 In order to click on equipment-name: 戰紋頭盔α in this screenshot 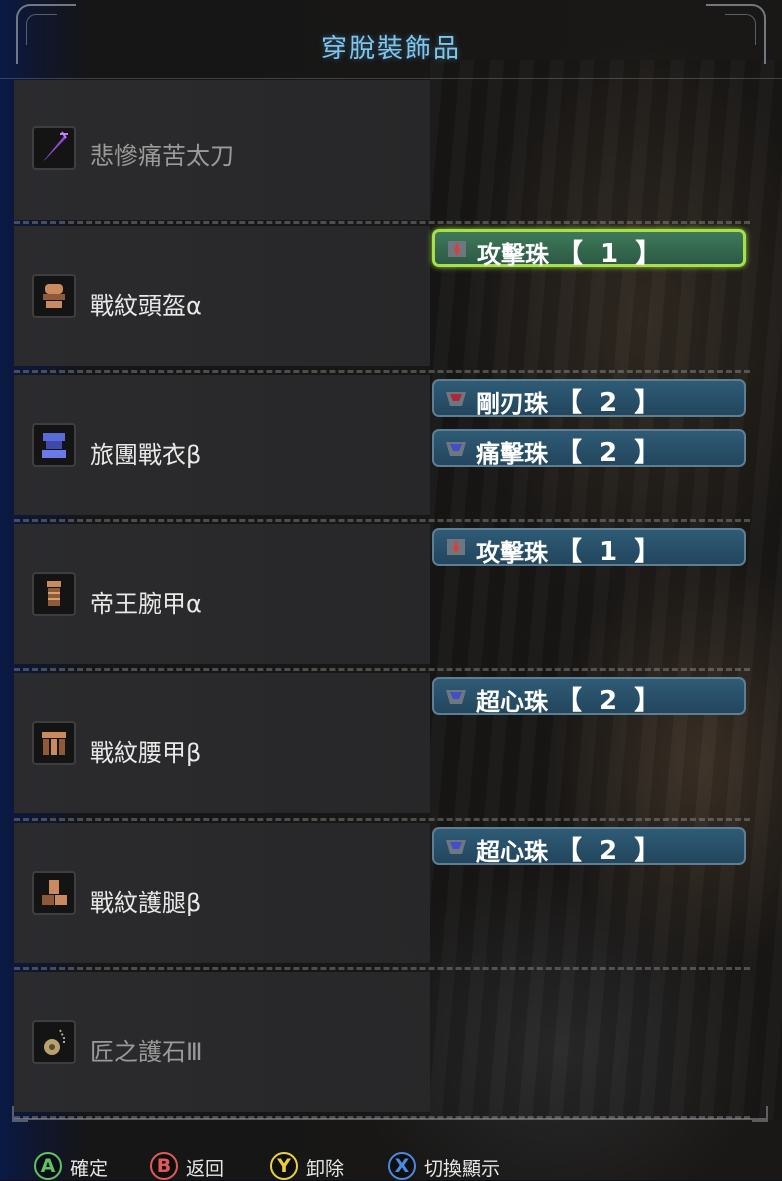, I will do `click(146, 306)`.